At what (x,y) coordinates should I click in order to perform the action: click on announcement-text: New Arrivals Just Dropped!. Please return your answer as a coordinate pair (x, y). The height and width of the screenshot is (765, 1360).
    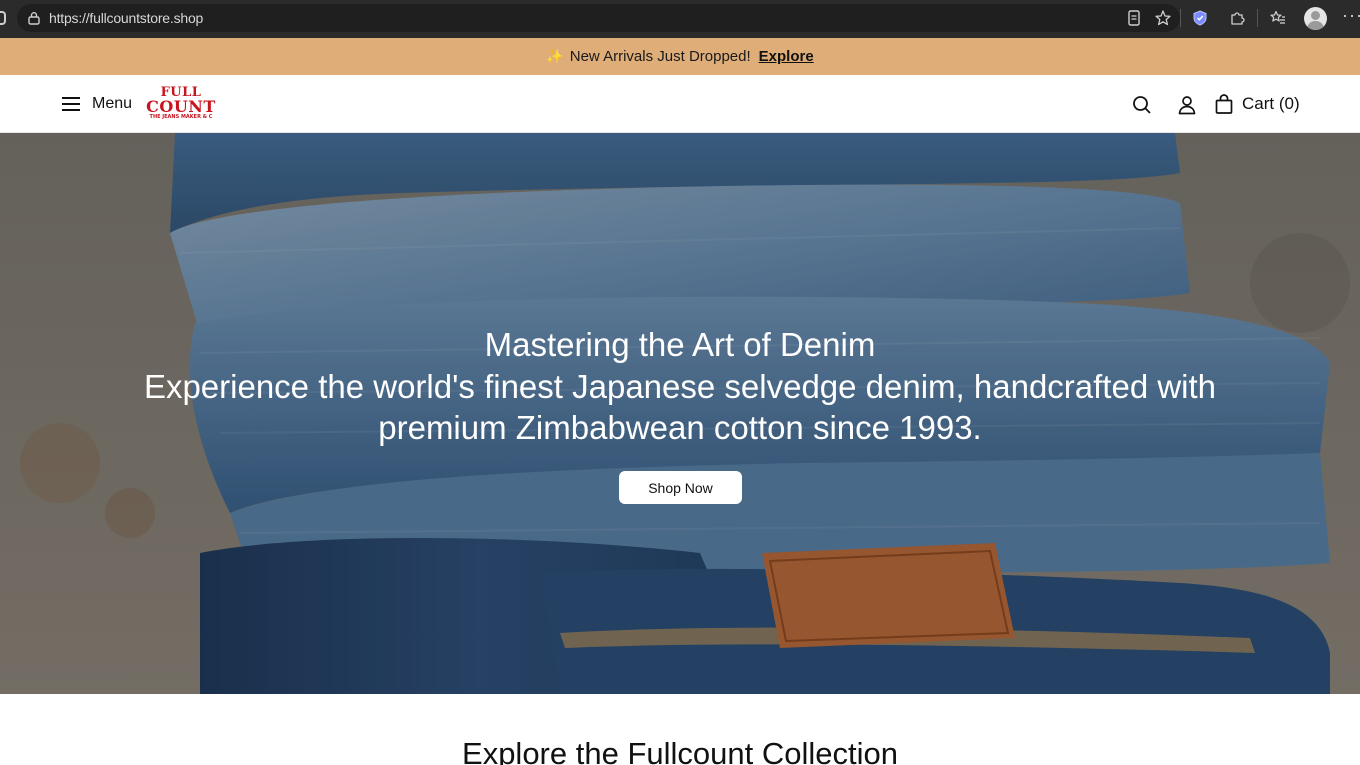
    Looking at the image, I should click on (660, 56).